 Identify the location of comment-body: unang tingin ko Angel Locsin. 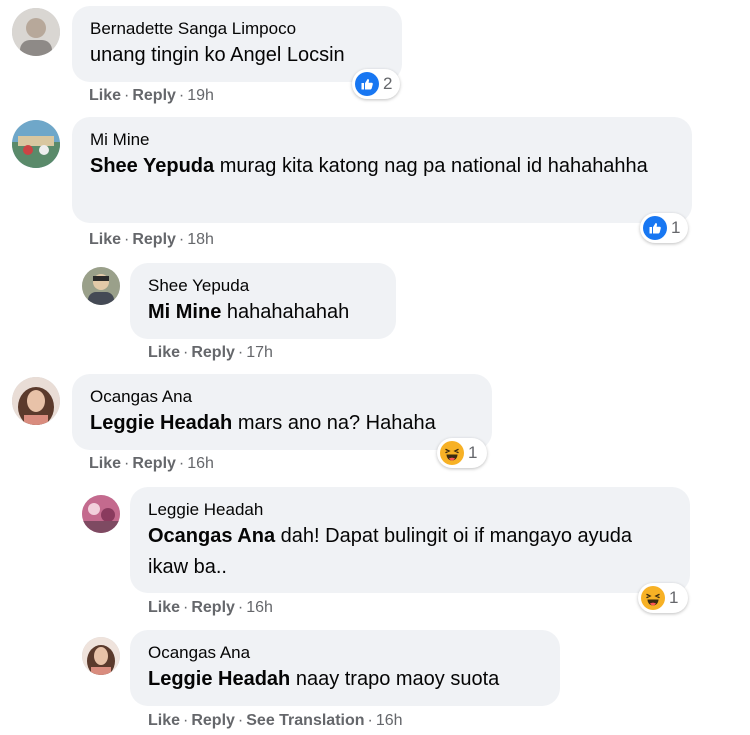
(217, 55).